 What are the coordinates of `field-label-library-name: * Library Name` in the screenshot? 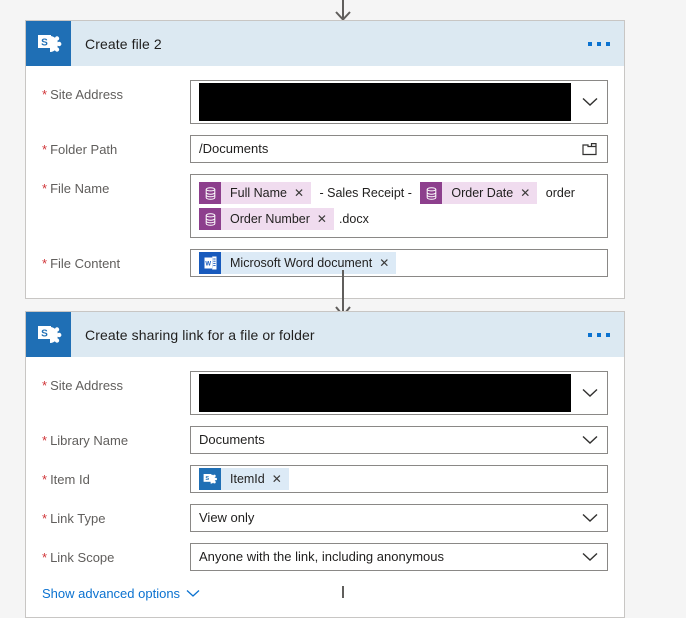 It's located at (116, 437).